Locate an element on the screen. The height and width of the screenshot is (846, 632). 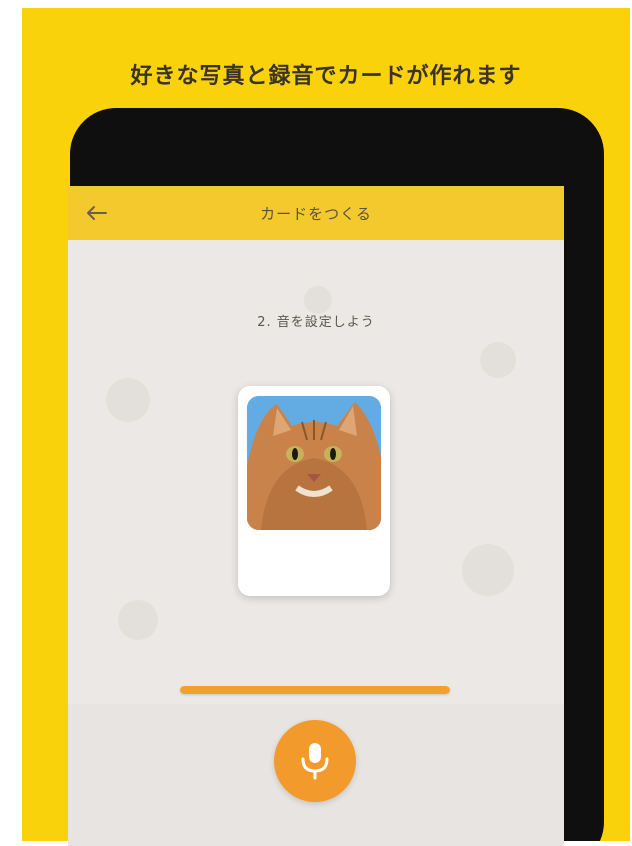
record-button is located at coordinates (315, 761).